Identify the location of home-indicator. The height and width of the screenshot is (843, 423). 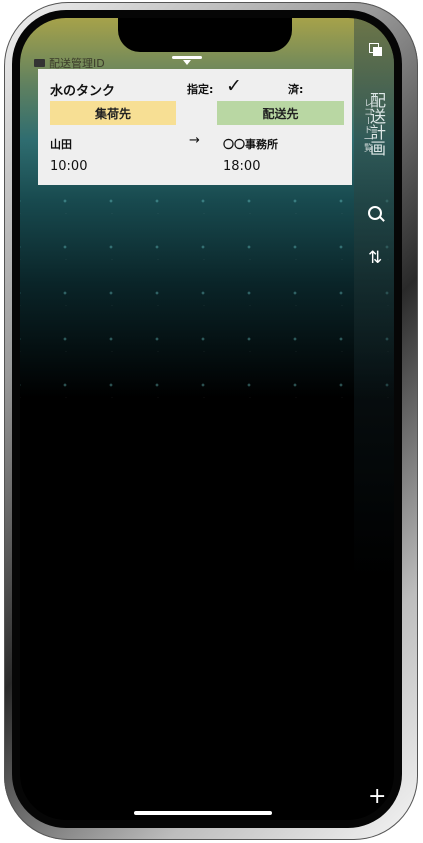
(203, 813).